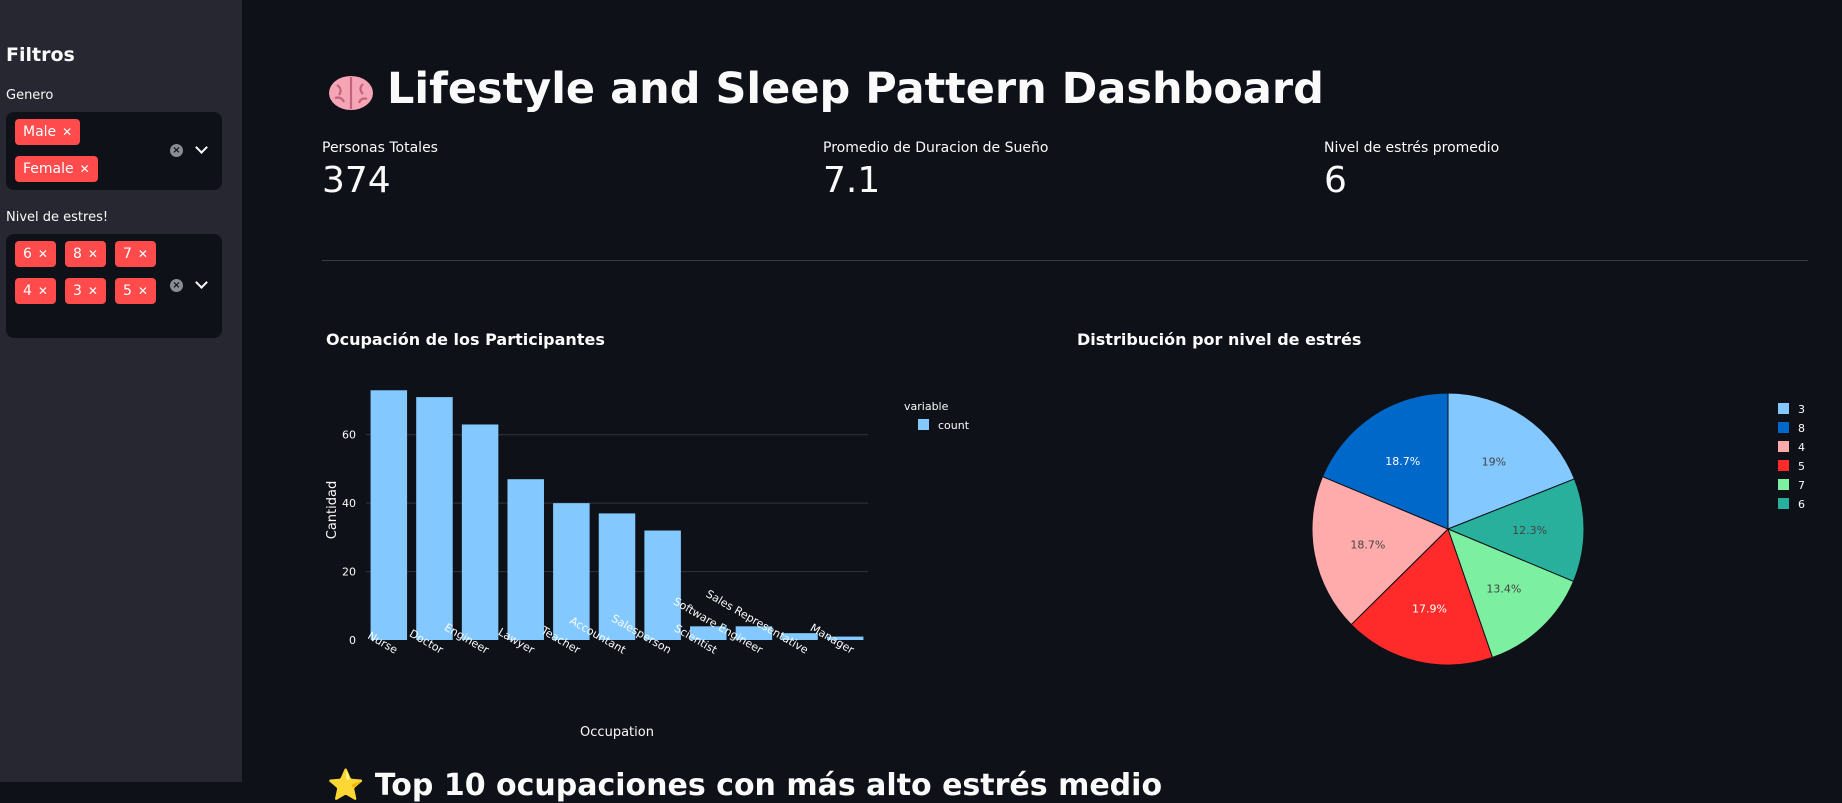  Describe the element at coordinates (1529, 530) in the screenshot. I see `slice-label: 12.3%` at that location.